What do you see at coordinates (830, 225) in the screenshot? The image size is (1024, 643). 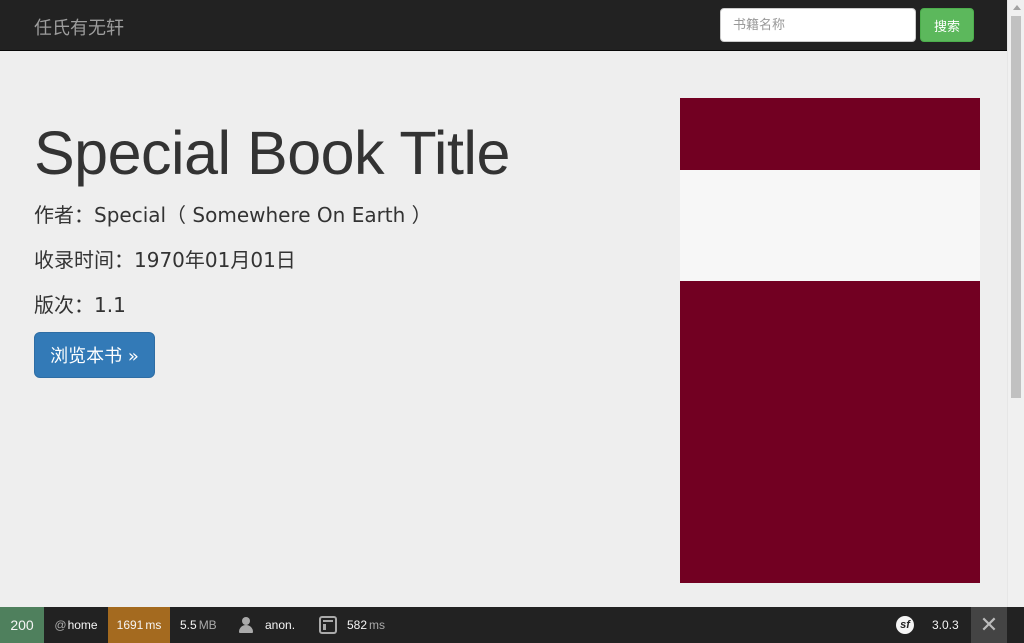 I see `cover-band` at bounding box center [830, 225].